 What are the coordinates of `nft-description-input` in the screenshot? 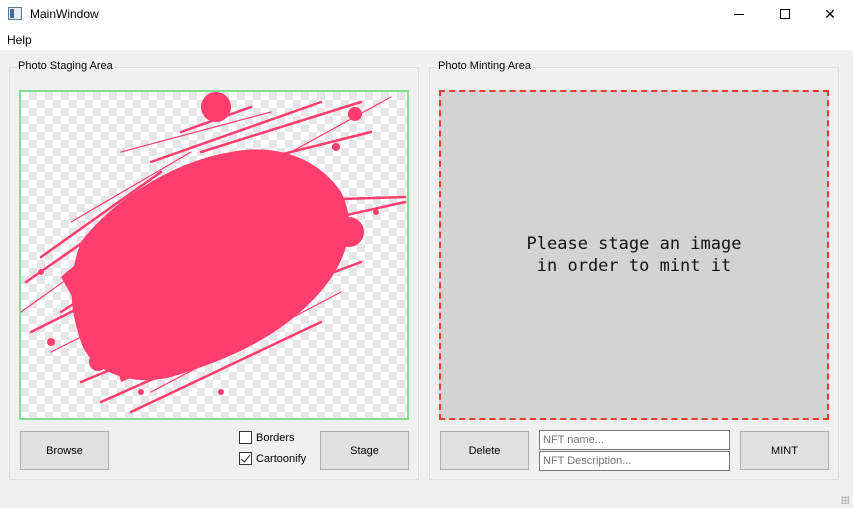 It's located at (634, 461).